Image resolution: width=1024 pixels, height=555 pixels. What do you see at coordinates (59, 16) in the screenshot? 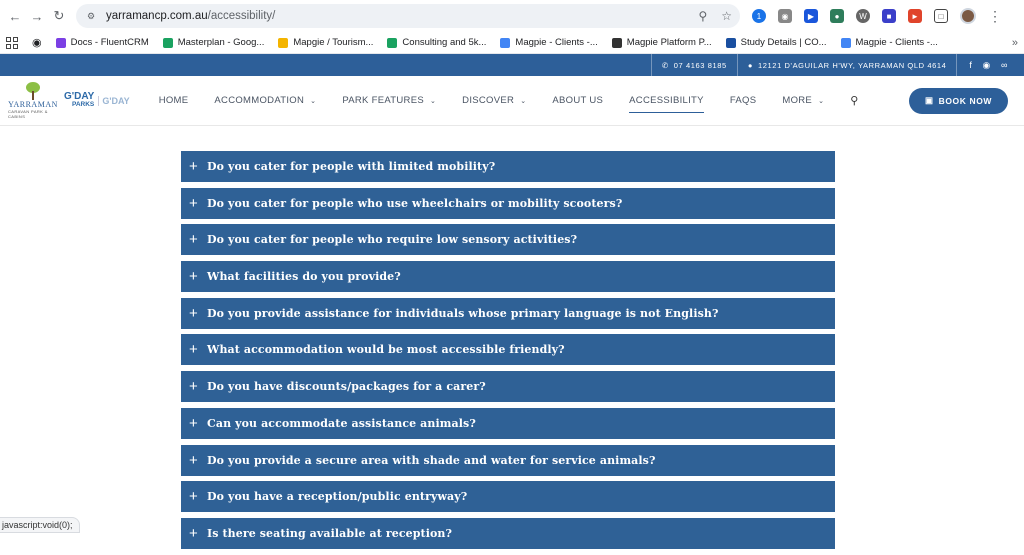
I see `reload-icon: ↻` at bounding box center [59, 16].